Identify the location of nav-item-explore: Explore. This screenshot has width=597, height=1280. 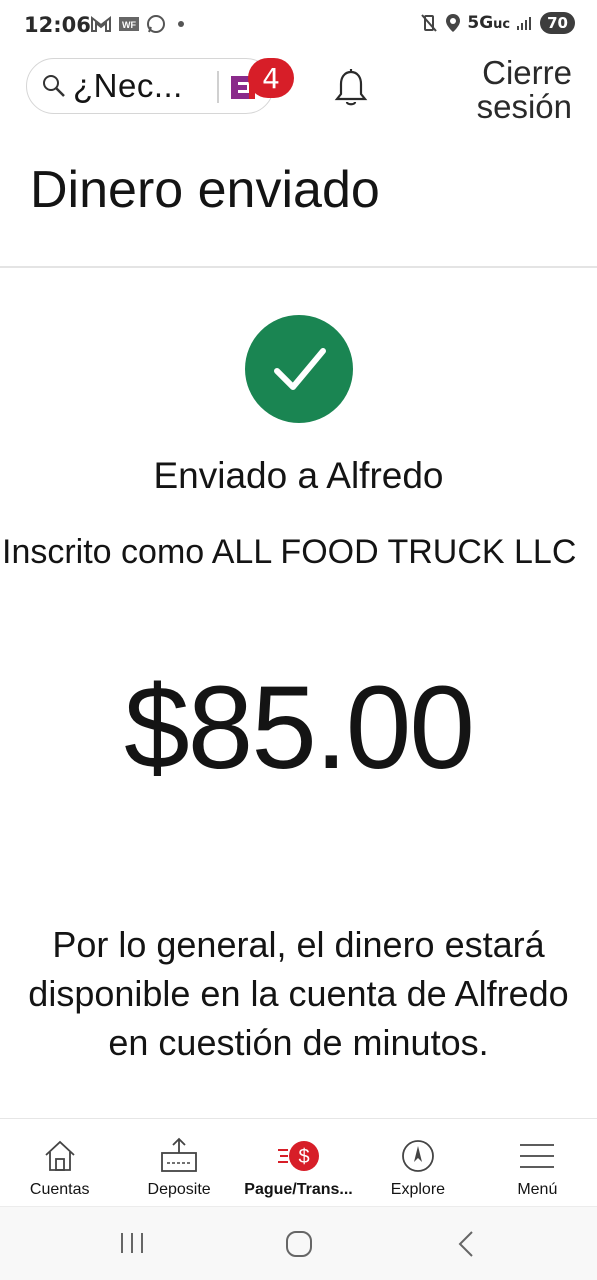
(417, 1162).